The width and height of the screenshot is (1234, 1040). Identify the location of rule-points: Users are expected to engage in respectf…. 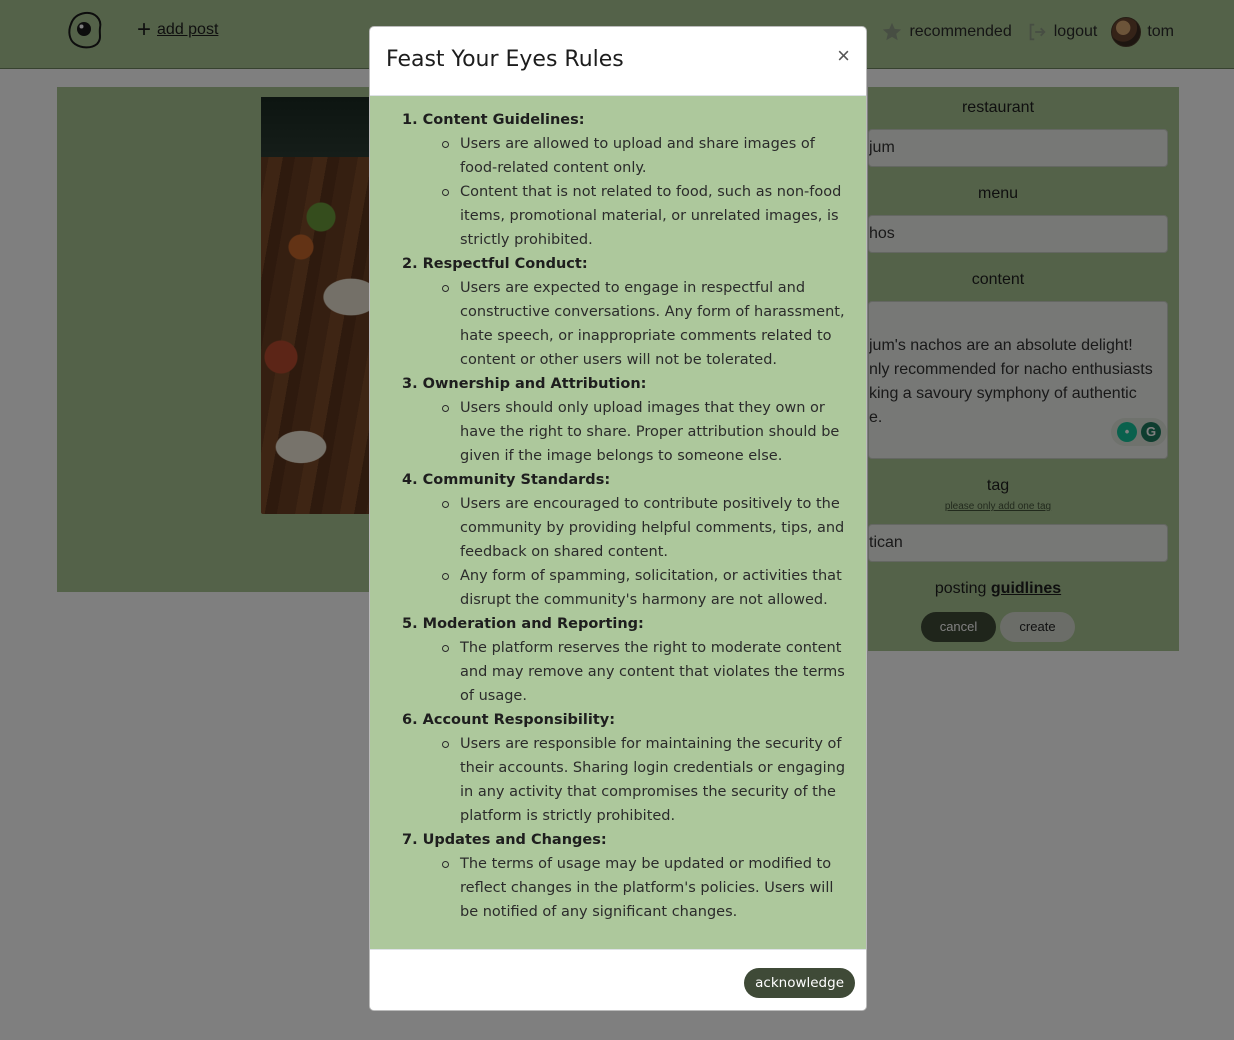
(619, 324).